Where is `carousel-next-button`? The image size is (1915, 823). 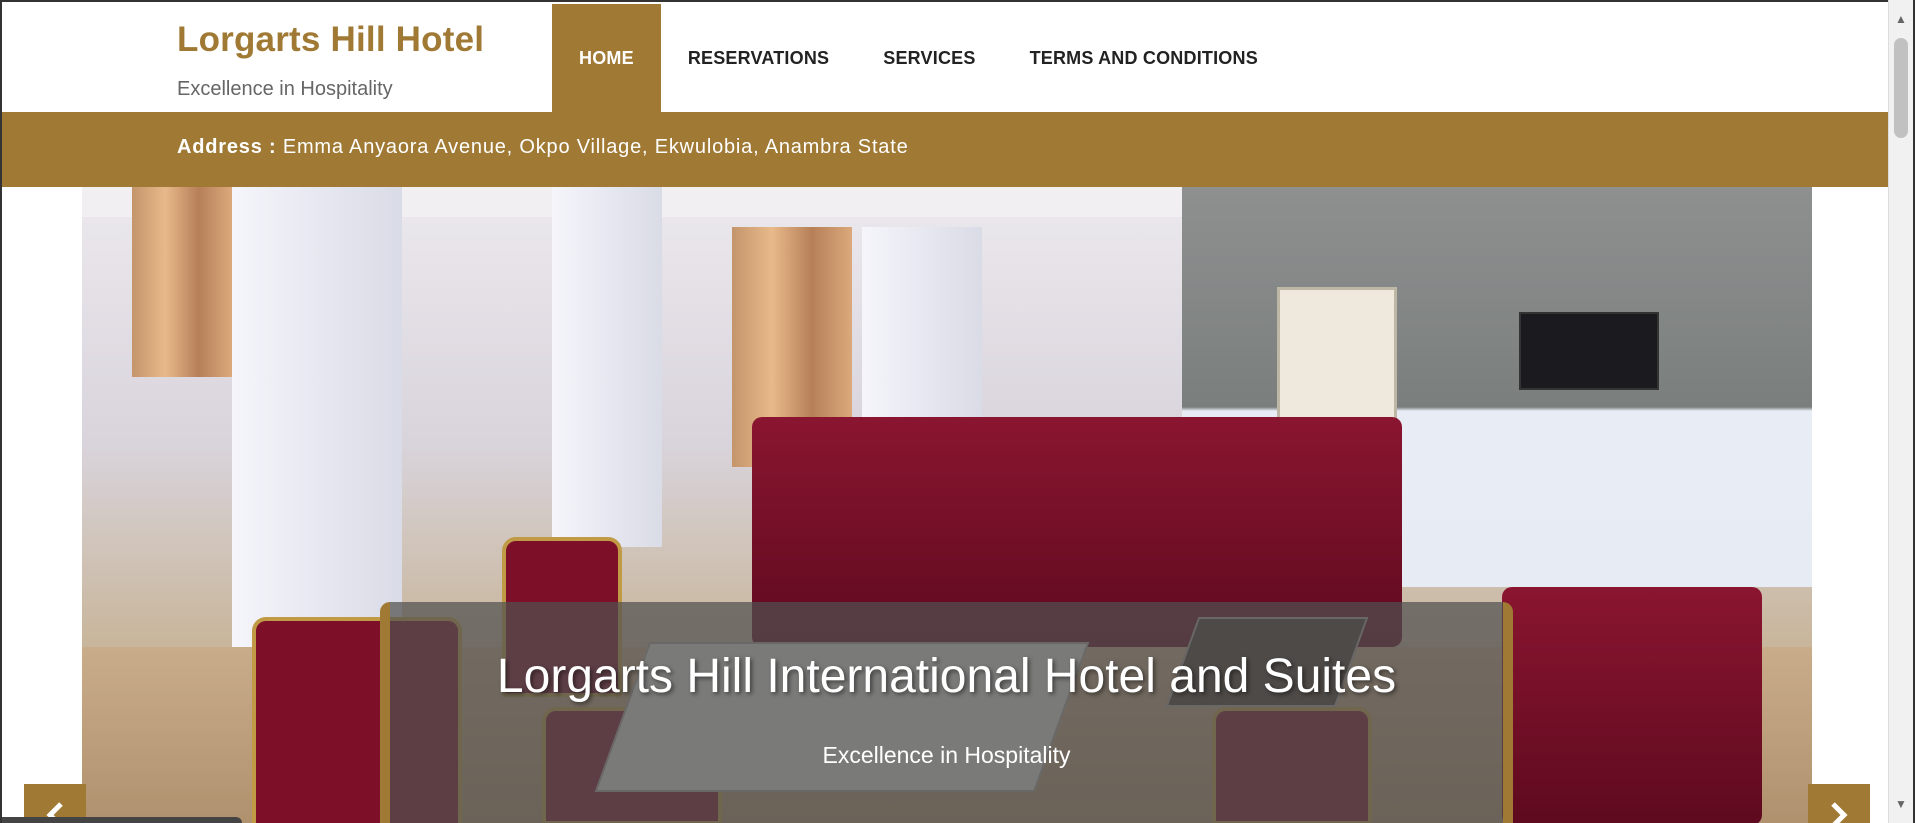 carousel-next-button is located at coordinates (1839, 803).